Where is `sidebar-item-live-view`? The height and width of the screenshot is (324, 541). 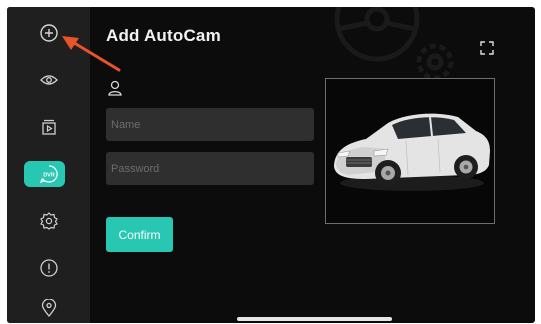
sidebar-item-live-view is located at coordinates (48, 80).